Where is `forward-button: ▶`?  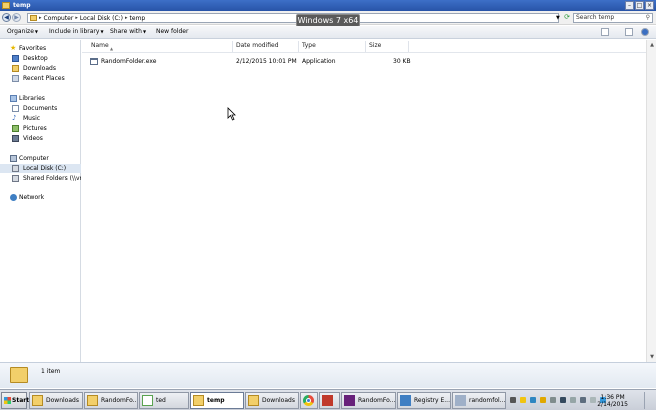 forward-button: ▶ is located at coordinates (16, 17).